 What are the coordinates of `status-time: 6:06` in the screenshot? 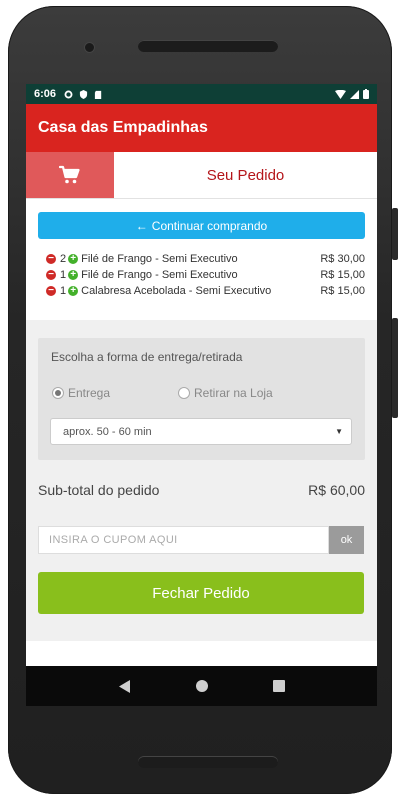 It's located at (45, 94).